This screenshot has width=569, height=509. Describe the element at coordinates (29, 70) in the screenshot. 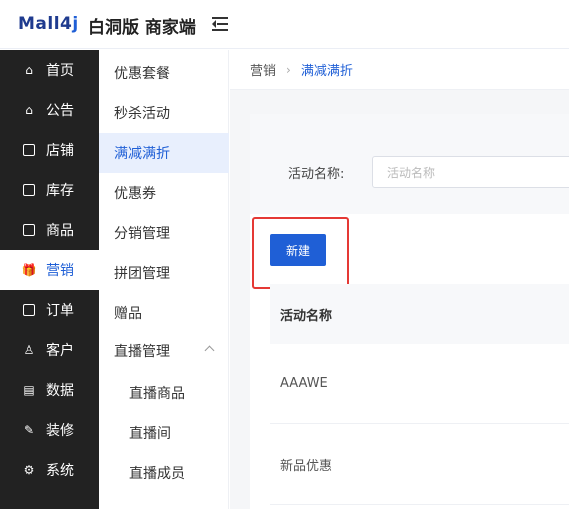

I see `home-icon: ⌂` at that location.